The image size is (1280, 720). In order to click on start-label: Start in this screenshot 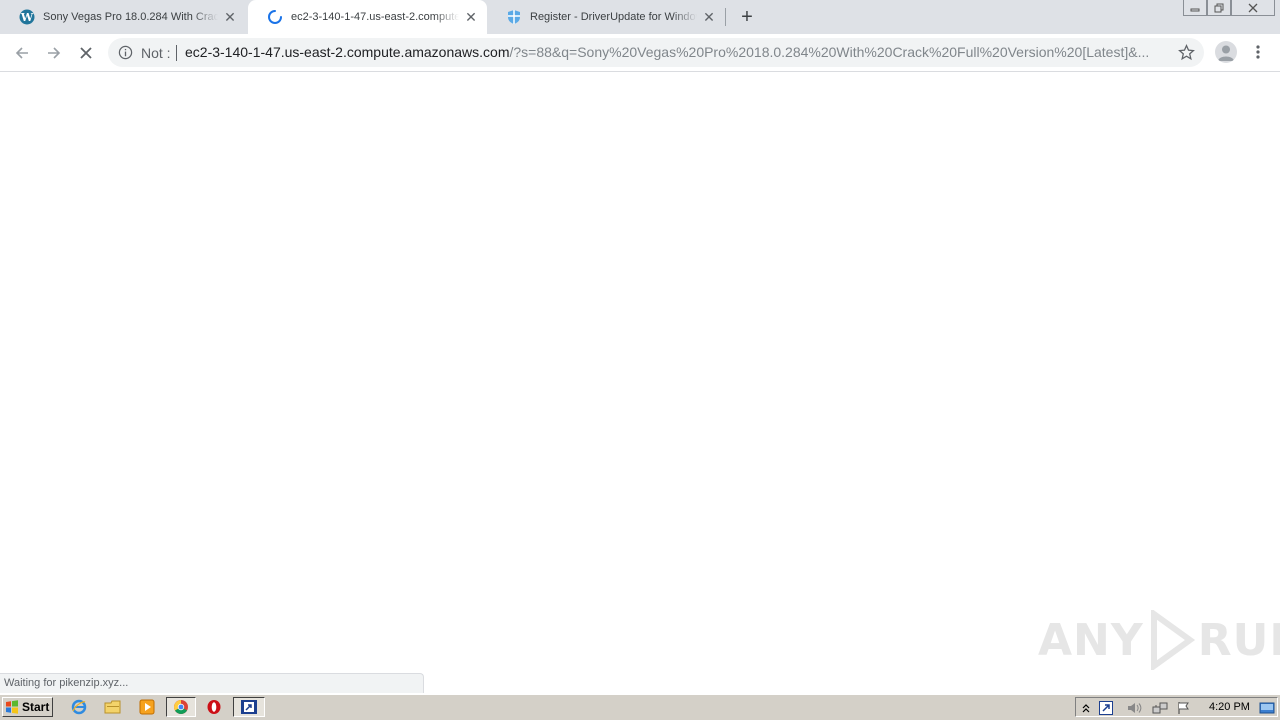, I will do `click(36, 707)`.